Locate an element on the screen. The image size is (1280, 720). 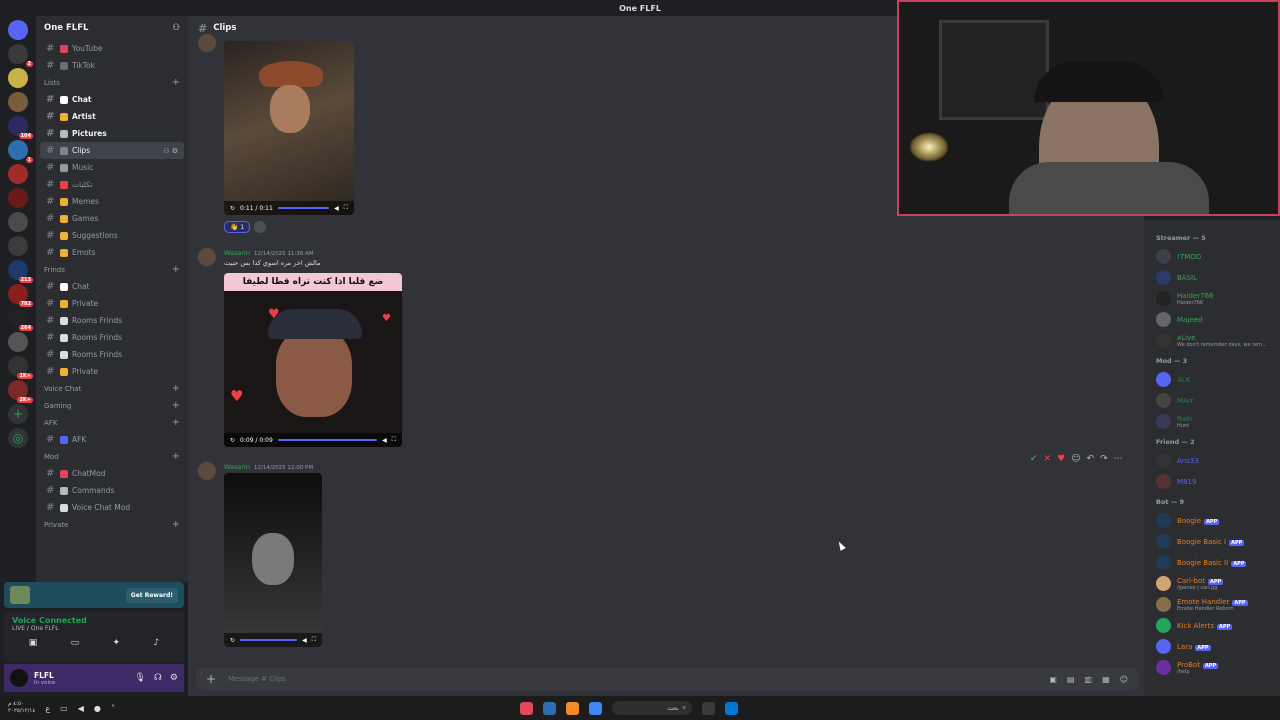
add-reaction-icon is located at coordinates (260, 227).